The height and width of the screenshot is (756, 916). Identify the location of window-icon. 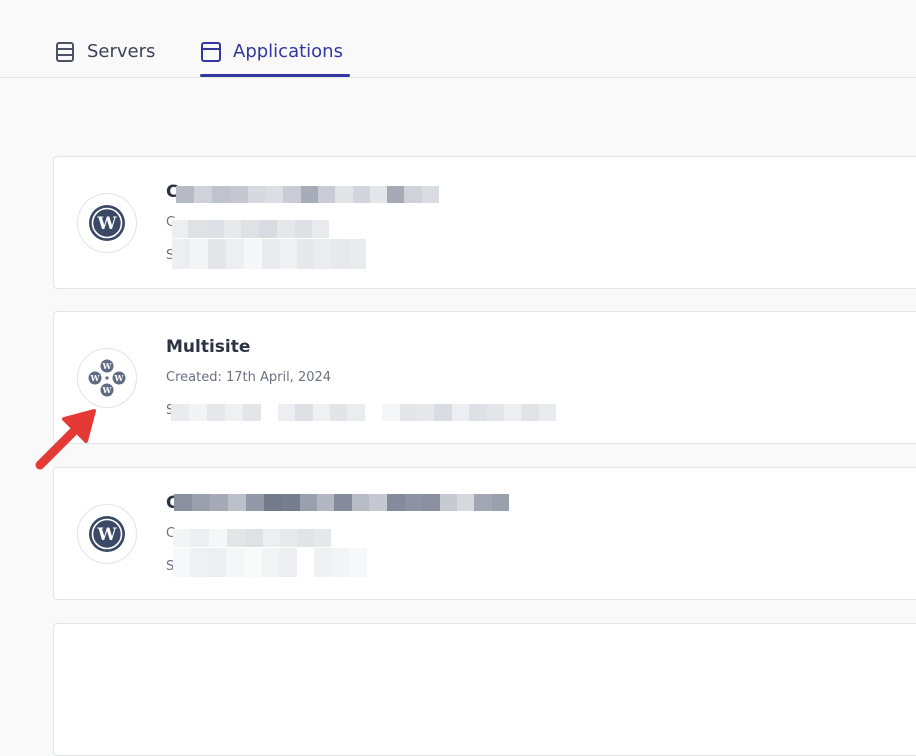
(211, 52).